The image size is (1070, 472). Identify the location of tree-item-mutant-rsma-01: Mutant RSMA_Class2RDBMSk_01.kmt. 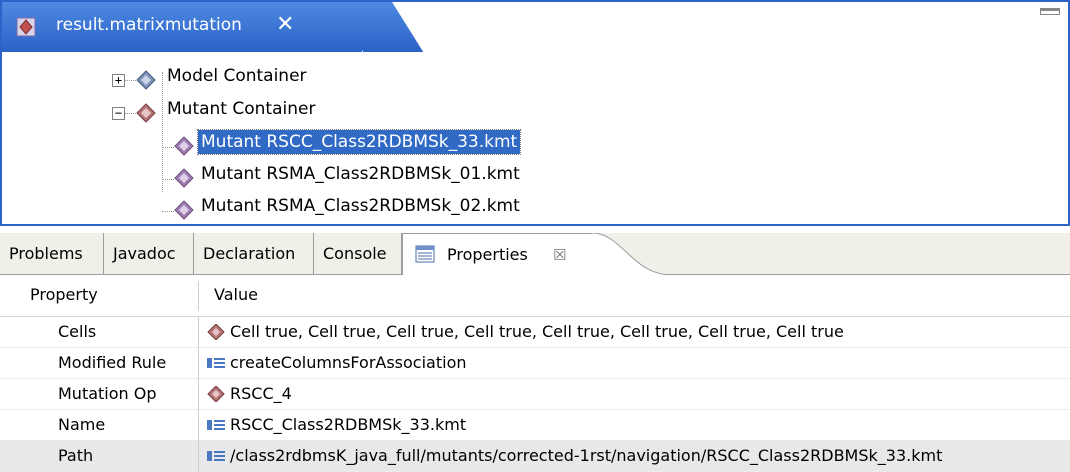
(302, 178).